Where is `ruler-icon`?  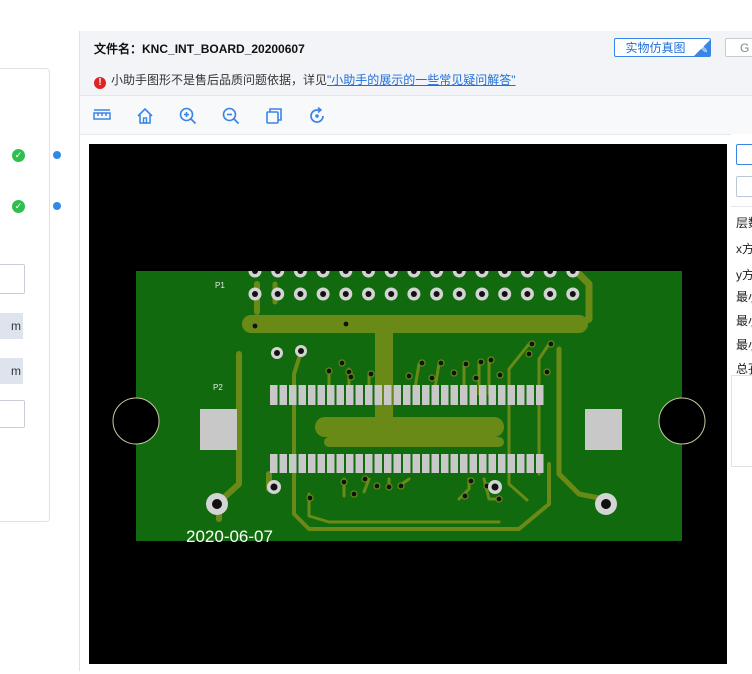
ruler-icon is located at coordinates (102, 116).